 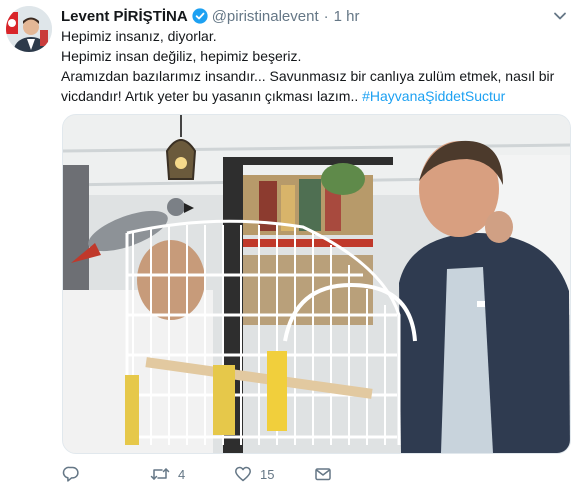 What do you see at coordinates (124, 16) in the screenshot?
I see `author-name: Levent PİRİŞTİNA` at bounding box center [124, 16].